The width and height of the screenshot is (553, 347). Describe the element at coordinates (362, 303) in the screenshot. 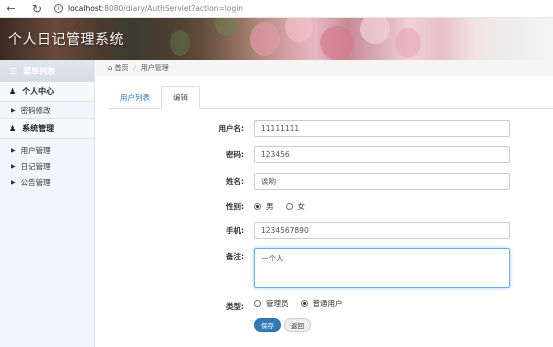

I see `form-row-type: 类型: 管理员 普通用户` at that location.